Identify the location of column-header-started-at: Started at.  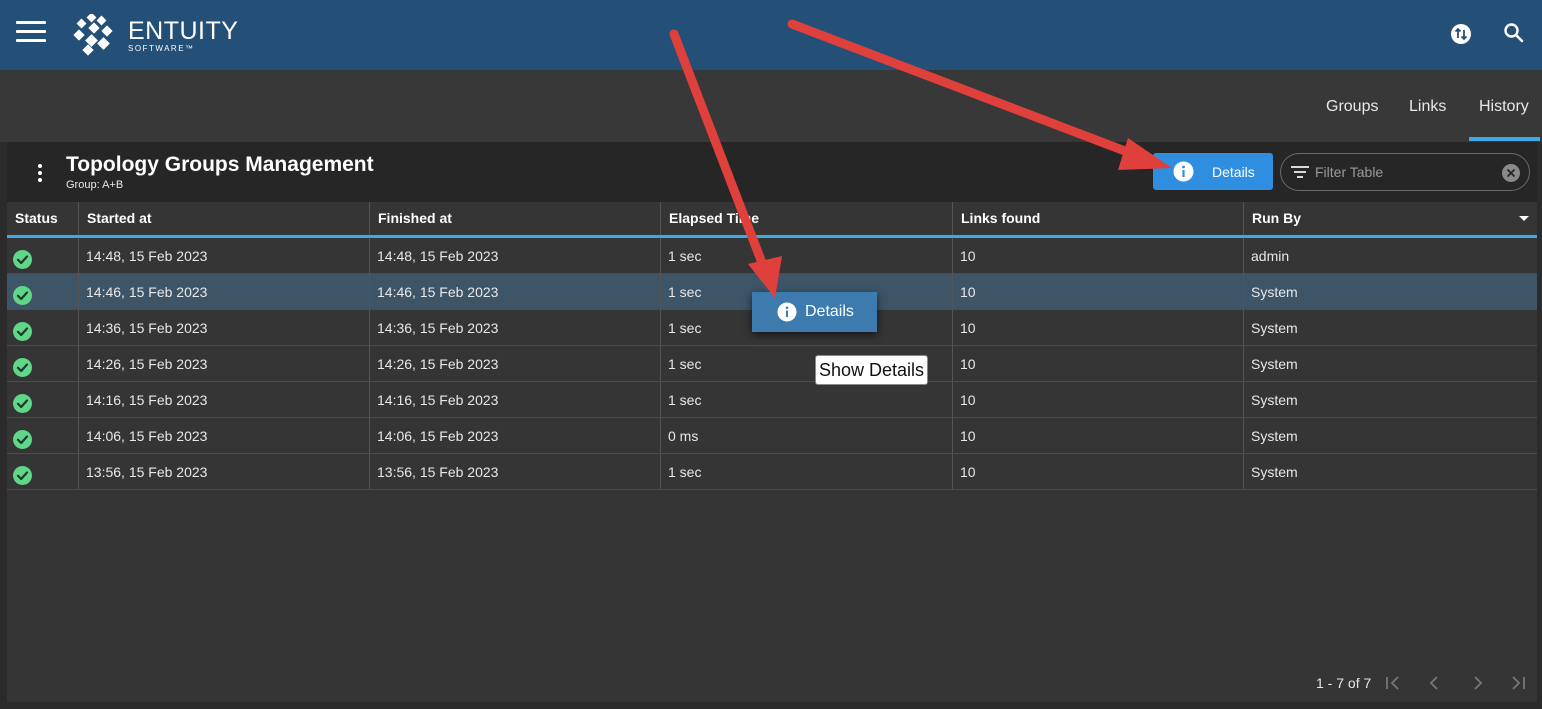
(224, 218).